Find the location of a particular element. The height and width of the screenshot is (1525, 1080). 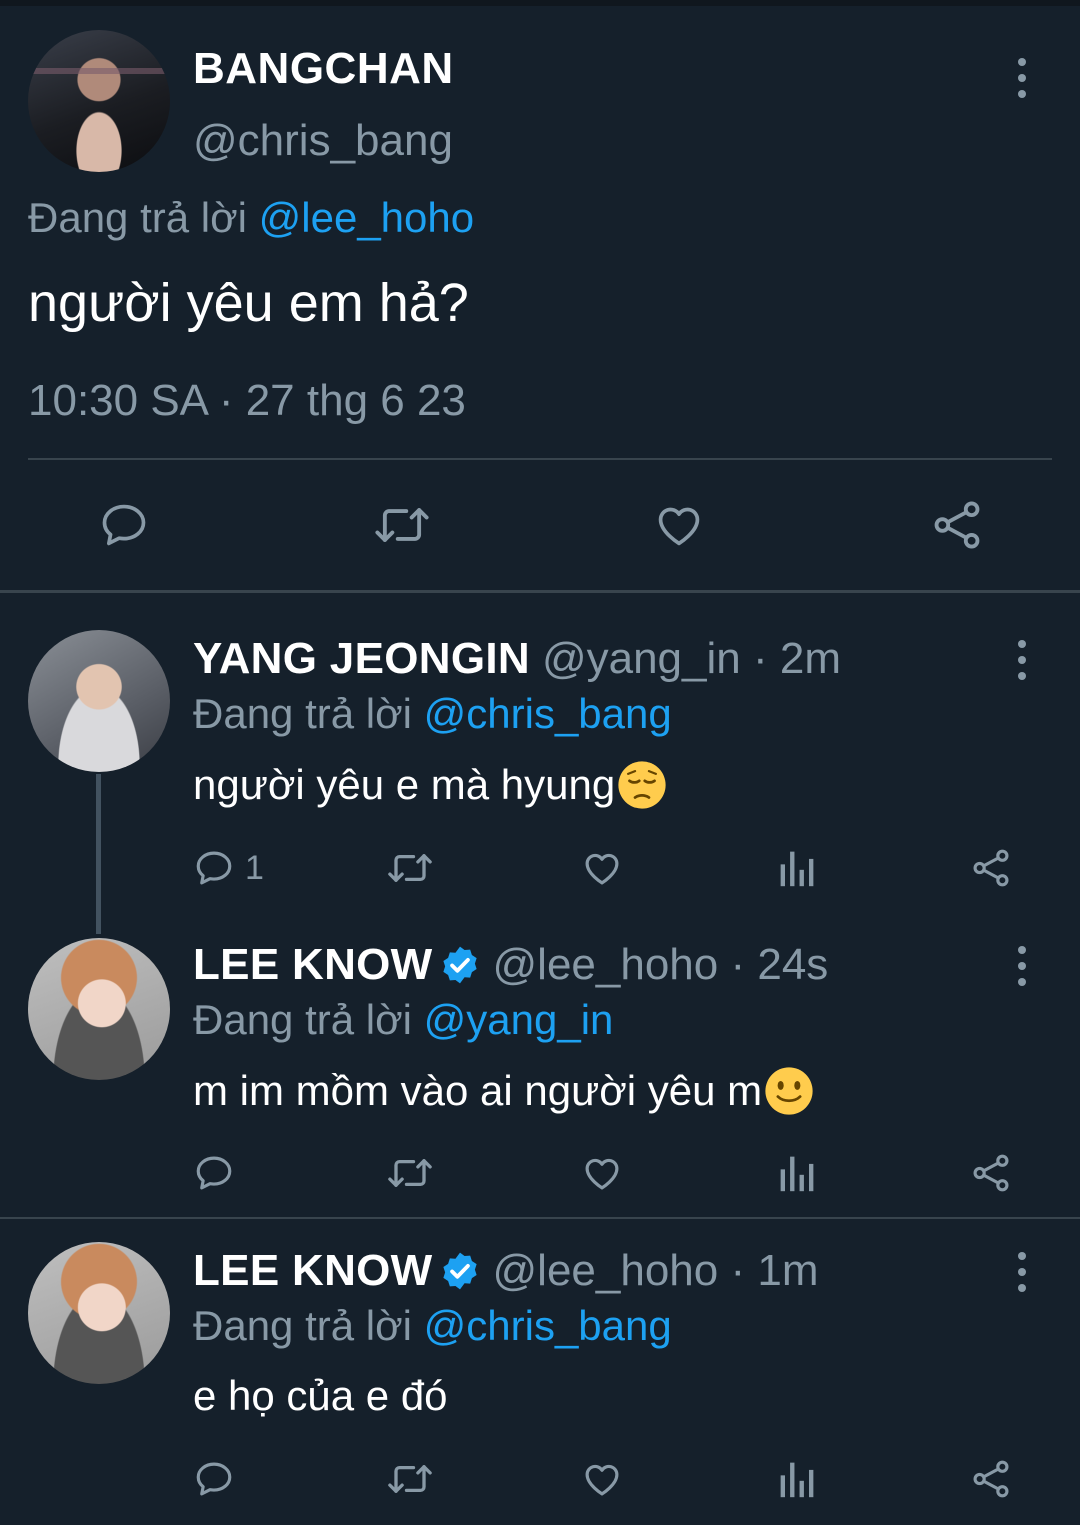

replying-to-handle: @lee_hoho is located at coordinates (366, 217).